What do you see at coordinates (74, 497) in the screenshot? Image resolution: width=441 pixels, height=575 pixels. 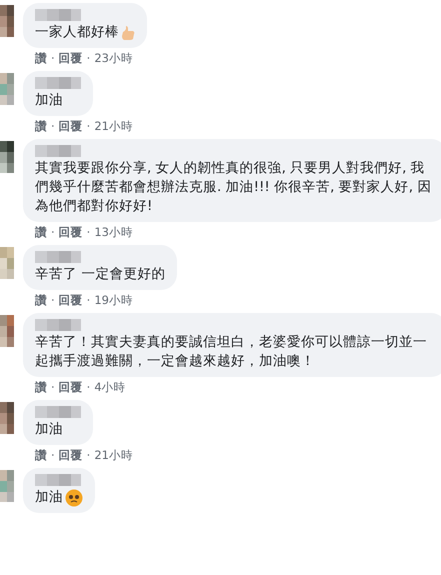 I see `smiley-icon` at bounding box center [74, 497].